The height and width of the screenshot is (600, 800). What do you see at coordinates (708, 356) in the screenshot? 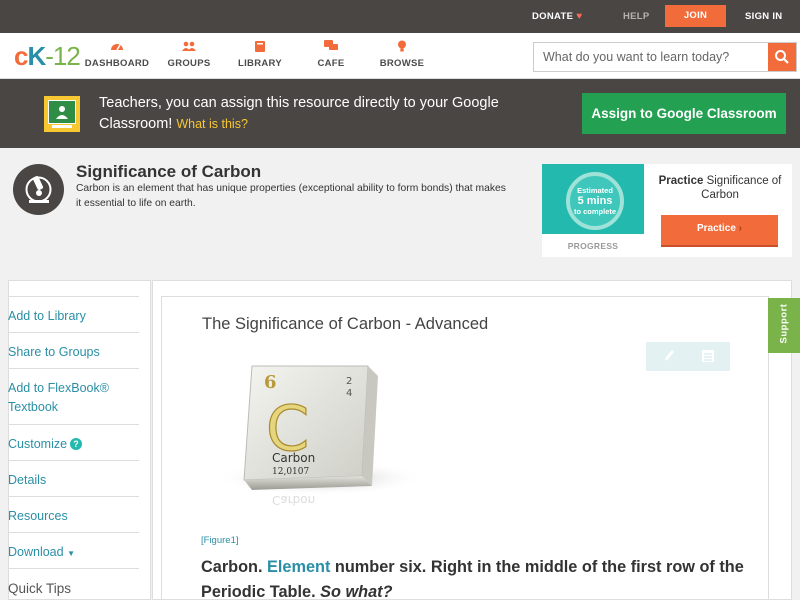
I see `notes-icon` at bounding box center [708, 356].